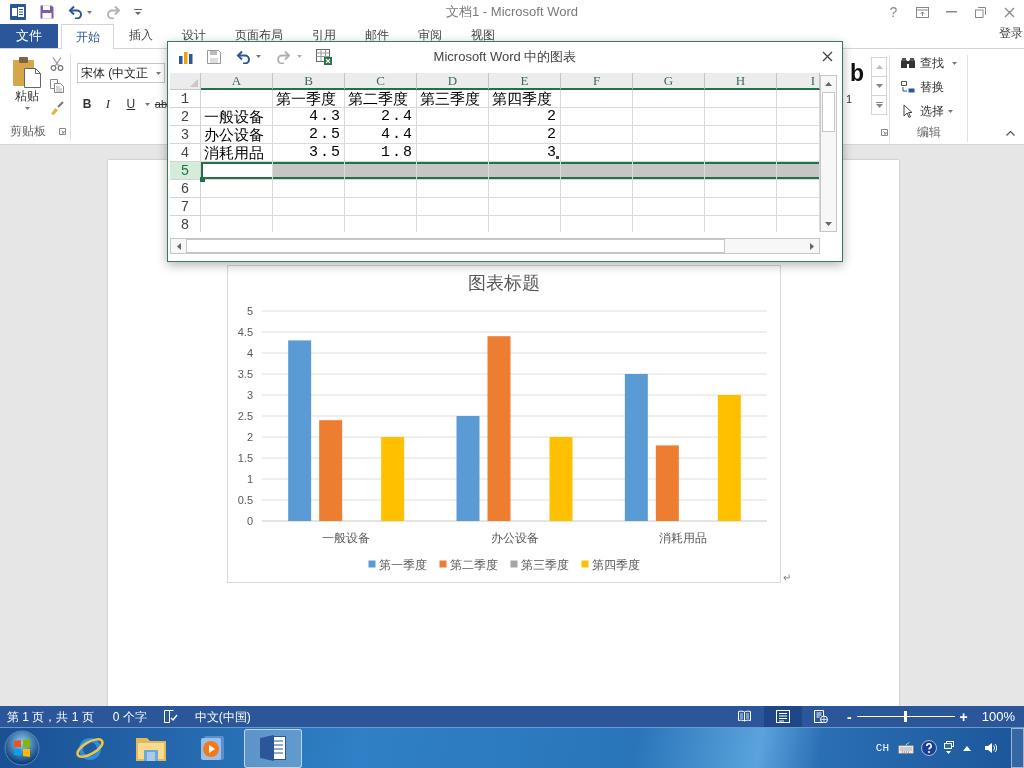  I want to click on scroll-right-icon, so click(811, 246).